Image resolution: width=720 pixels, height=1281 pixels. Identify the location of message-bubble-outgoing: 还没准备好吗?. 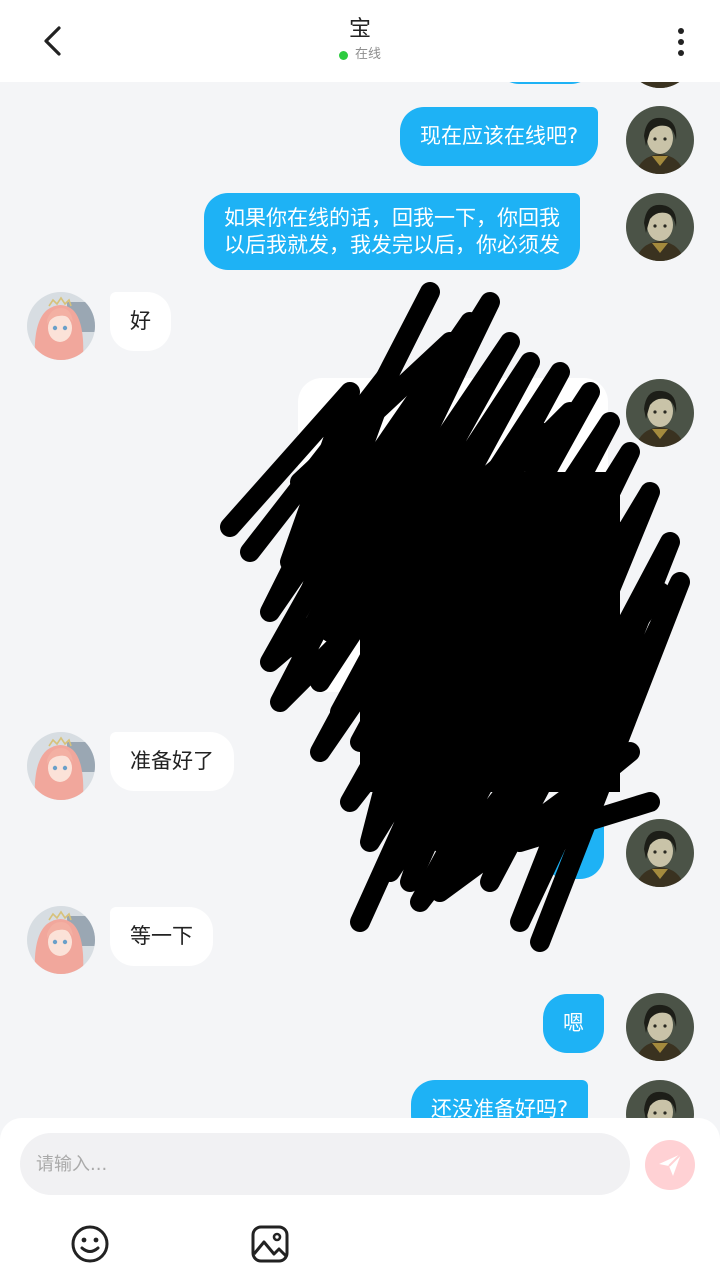
(500, 1099).